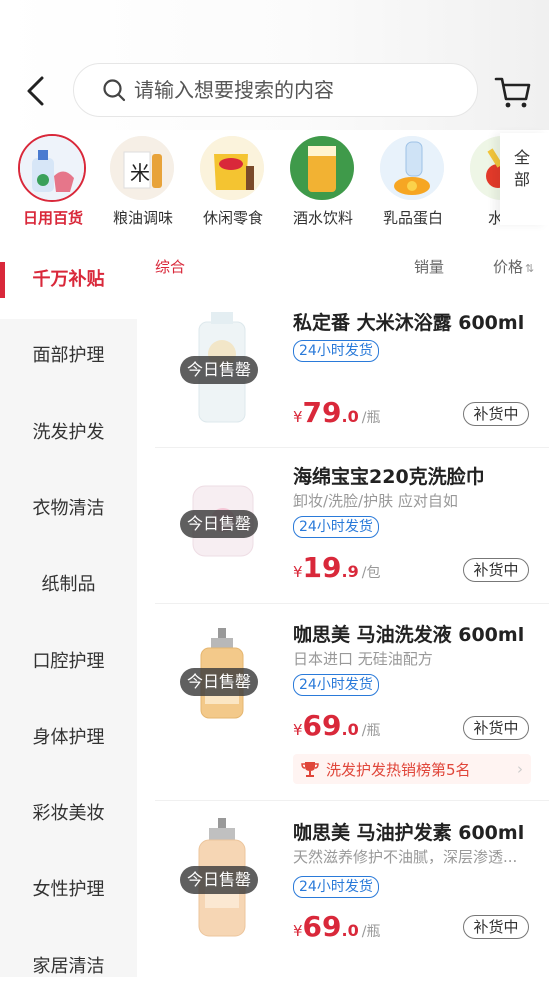  I want to click on category-item-snacks: 休闲零食, so click(233, 183).